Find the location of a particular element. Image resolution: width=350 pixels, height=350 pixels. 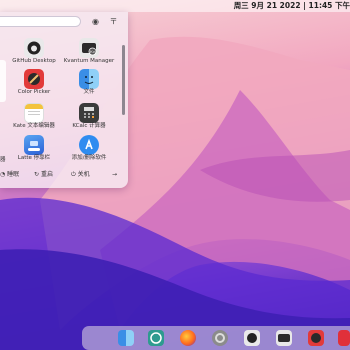

power-bar: ◔ 睡眠 ↻ 重启 ⏻ 关机 → is located at coordinates (64, 175).